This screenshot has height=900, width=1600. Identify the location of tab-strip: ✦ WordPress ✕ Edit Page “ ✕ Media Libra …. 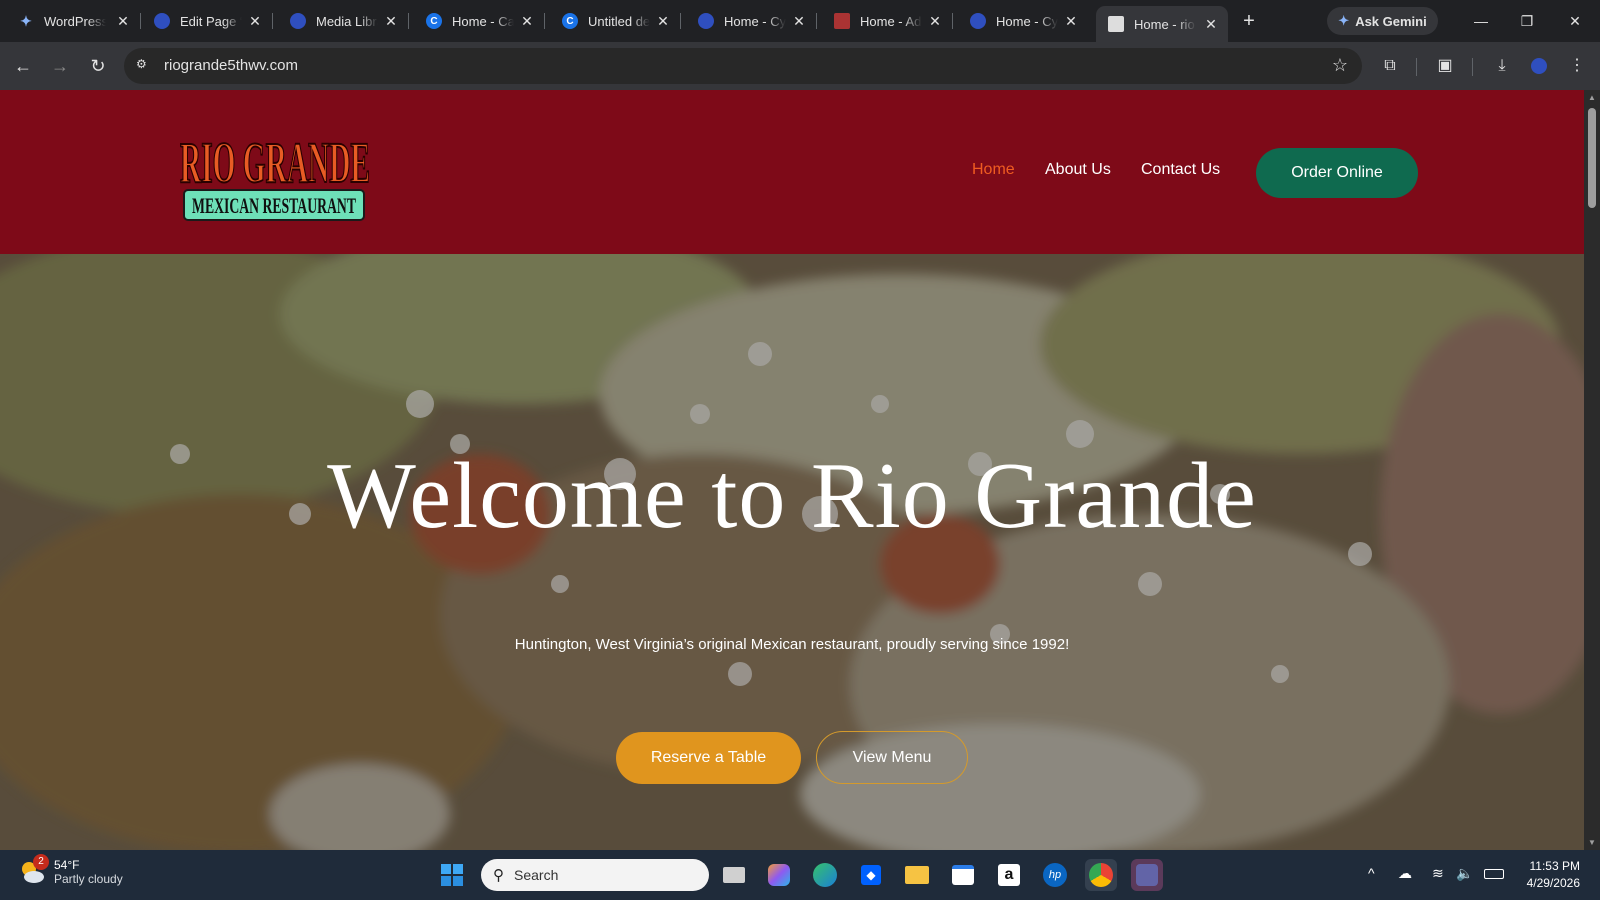
(800, 21).